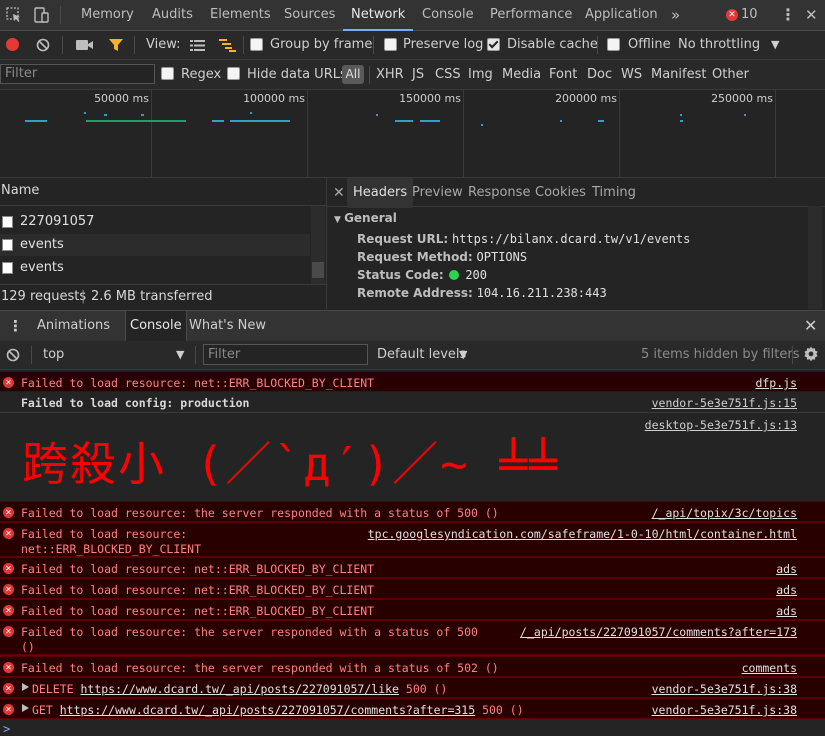 This screenshot has width=825, height=736. What do you see at coordinates (14, 15) in the screenshot?
I see `inspect-element-icon` at bounding box center [14, 15].